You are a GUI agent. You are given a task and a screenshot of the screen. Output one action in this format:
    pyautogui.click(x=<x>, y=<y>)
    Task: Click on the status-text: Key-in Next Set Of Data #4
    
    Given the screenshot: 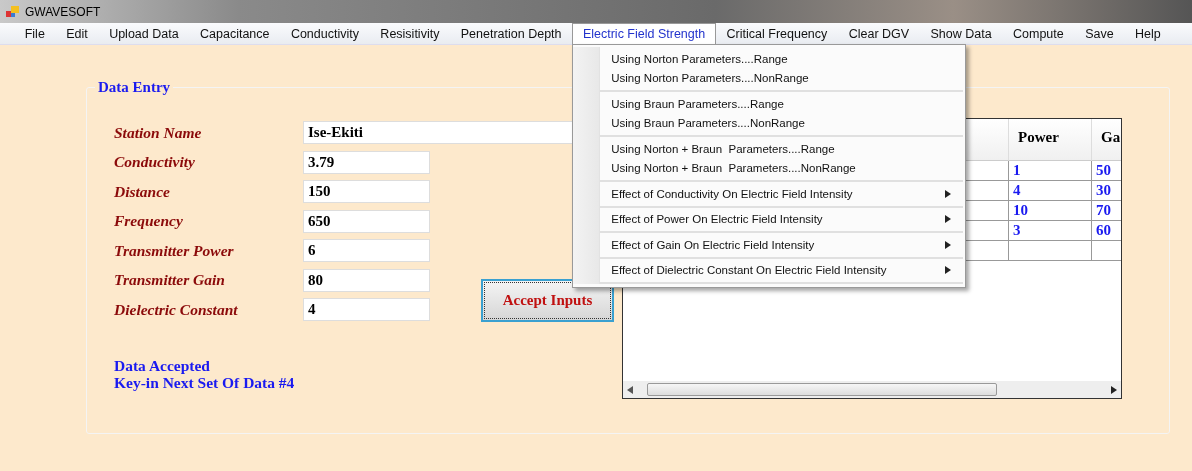 What is the action you would take?
    pyautogui.click(x=205, y=382)
    